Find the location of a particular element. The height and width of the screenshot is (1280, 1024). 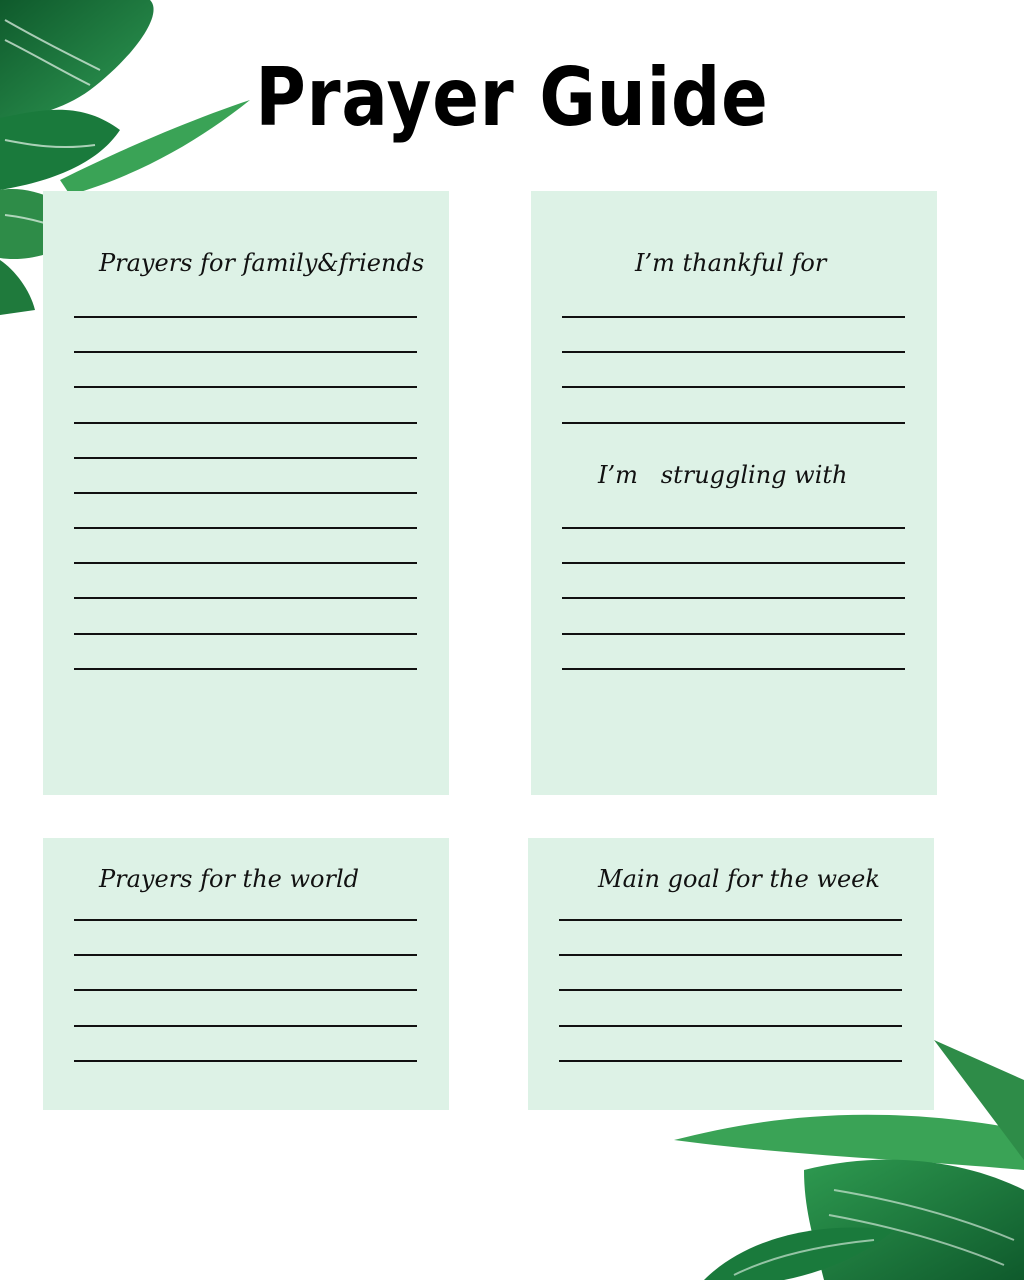

weekly-goal-card: Main goal for the week is located at coordinates (731, 974).